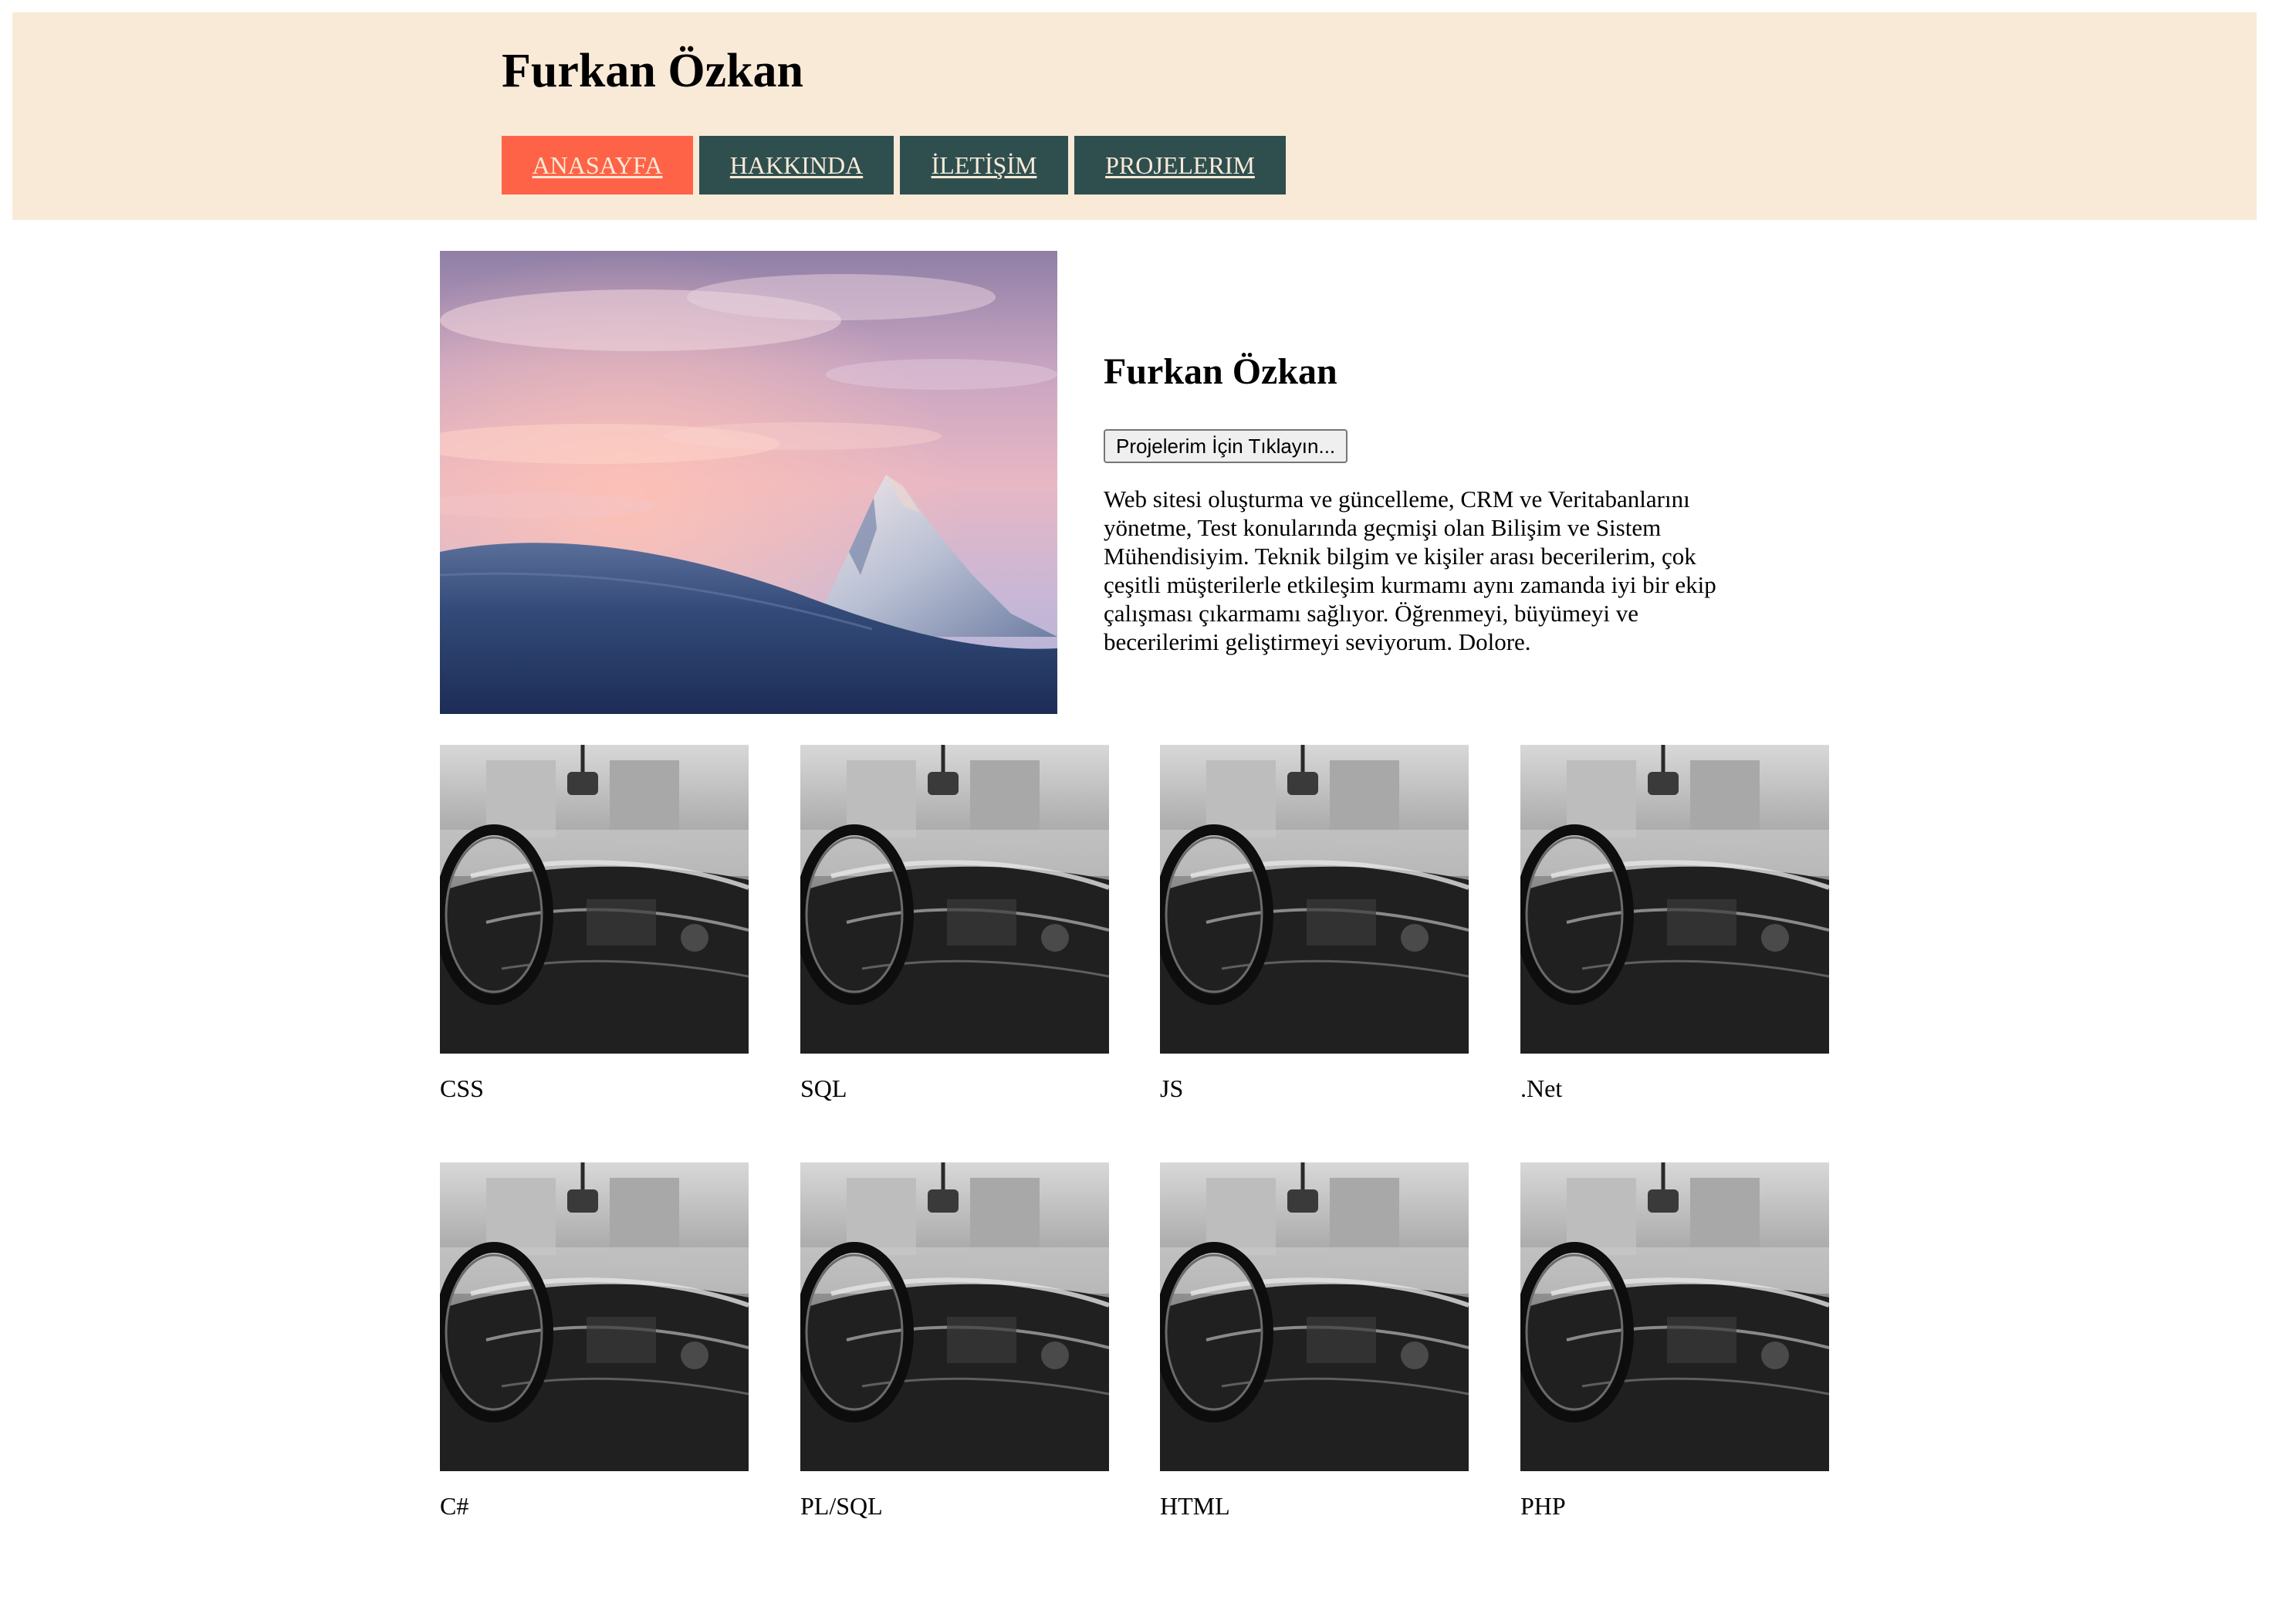 The height and width of the screenshot is (1624, 2269). Describe the element at coordinates (454, 1506) in the screenshot. I see `project-label: C#` at that location.